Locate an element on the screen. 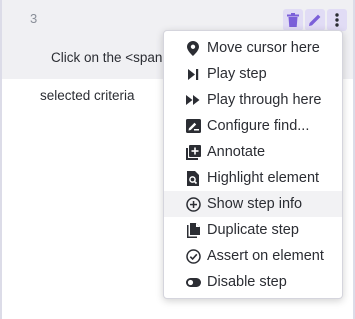 Image resolution: width=355 pixels, height=319 pixels. menu-item-label: Highlight element is located at coordinates (263, 178).